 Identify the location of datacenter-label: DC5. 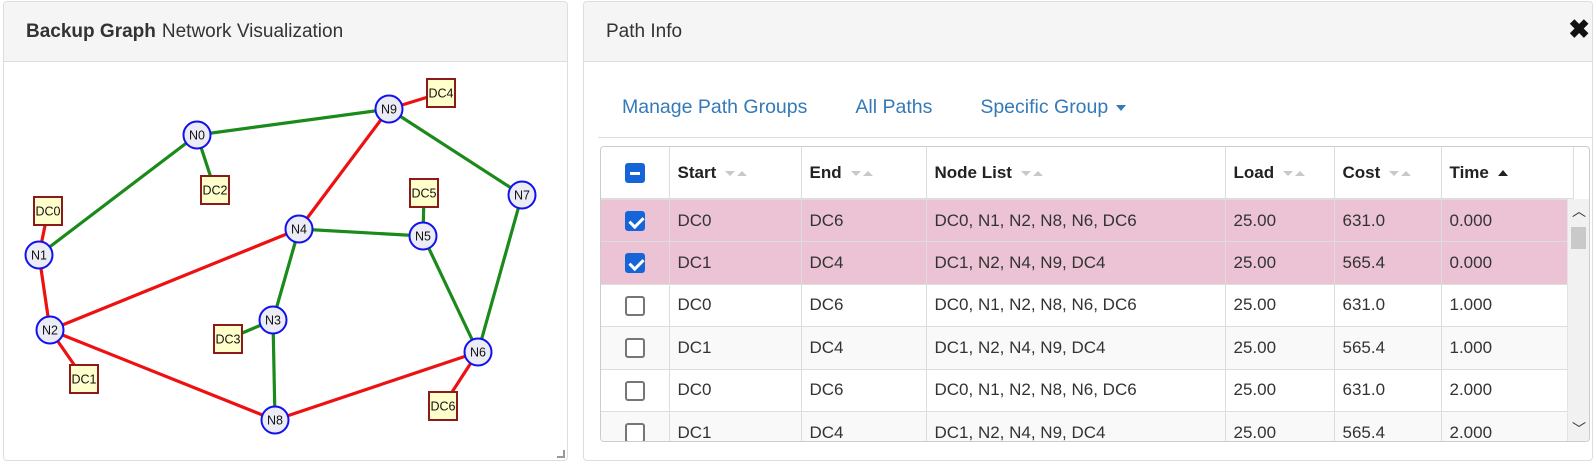
(423, 194).